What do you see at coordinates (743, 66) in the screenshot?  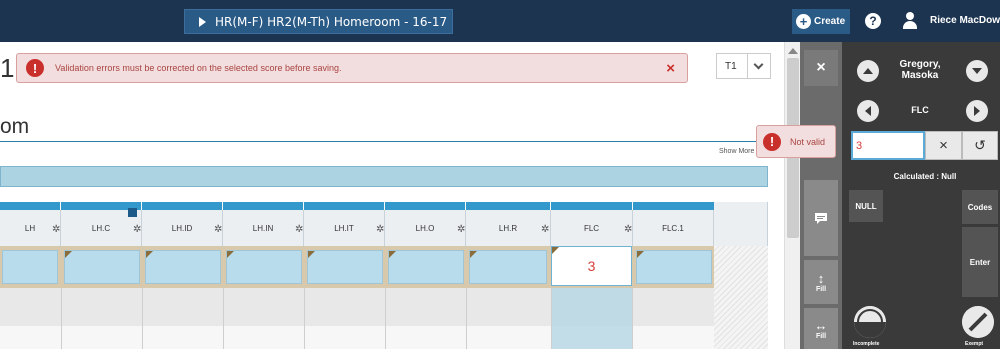 I see `term-select: T1` at bounding box center [743, 66].